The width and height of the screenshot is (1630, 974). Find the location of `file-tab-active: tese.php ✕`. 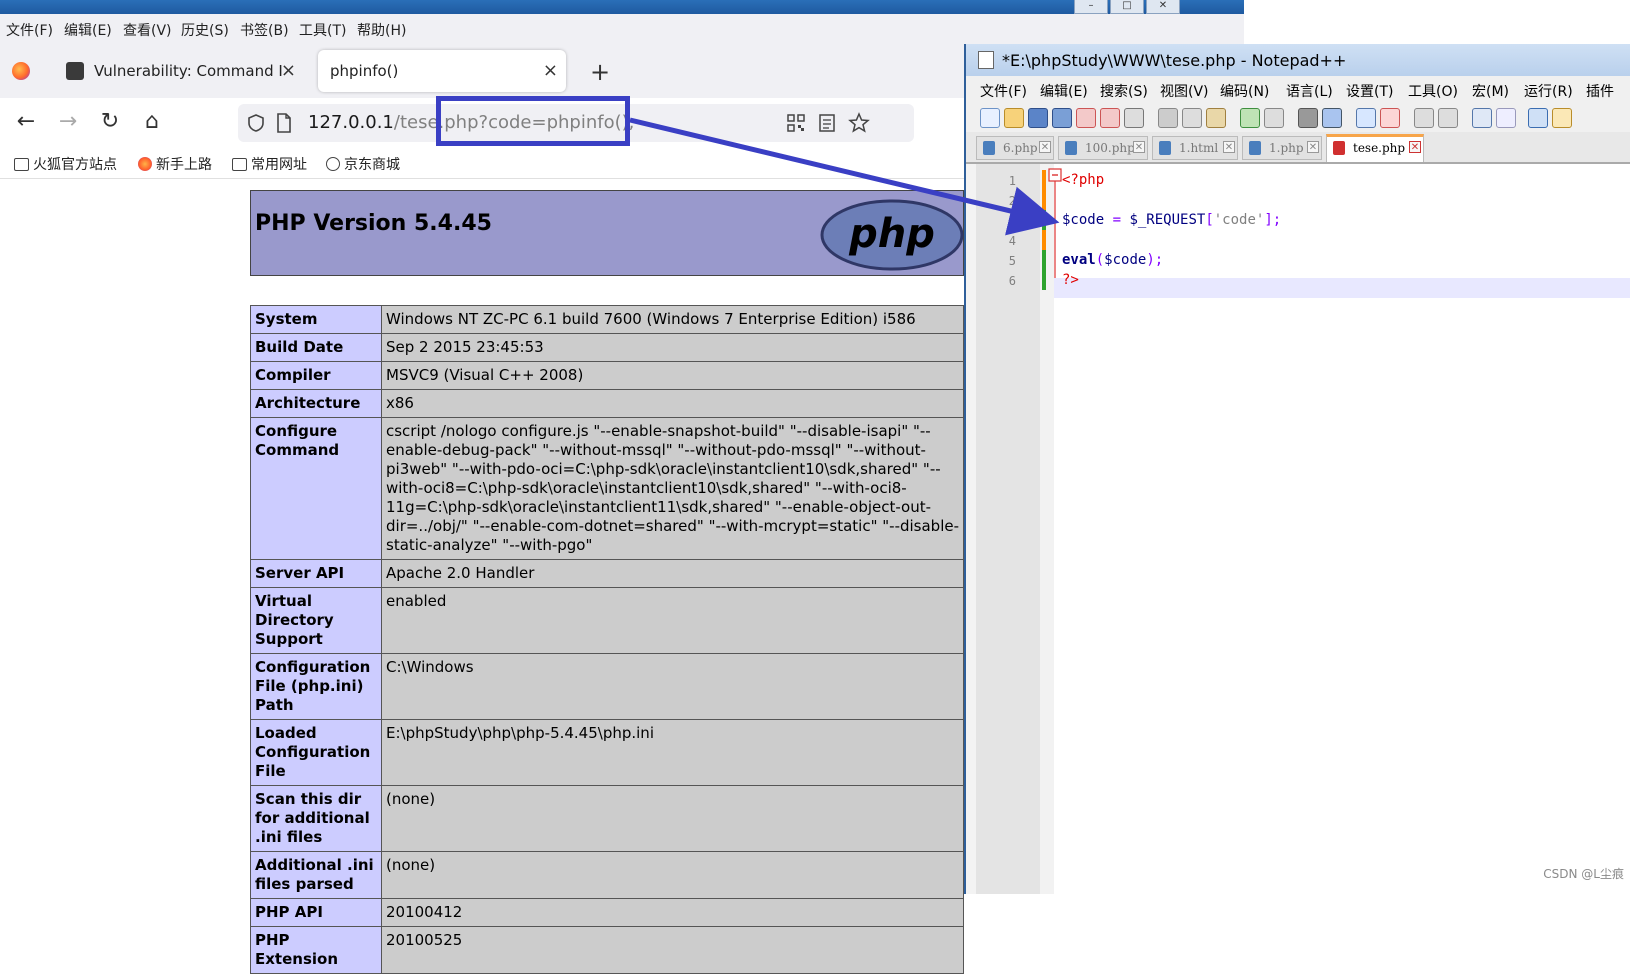

file-tab-active: tese.php ✕ is located at coordinates (1375, 148).